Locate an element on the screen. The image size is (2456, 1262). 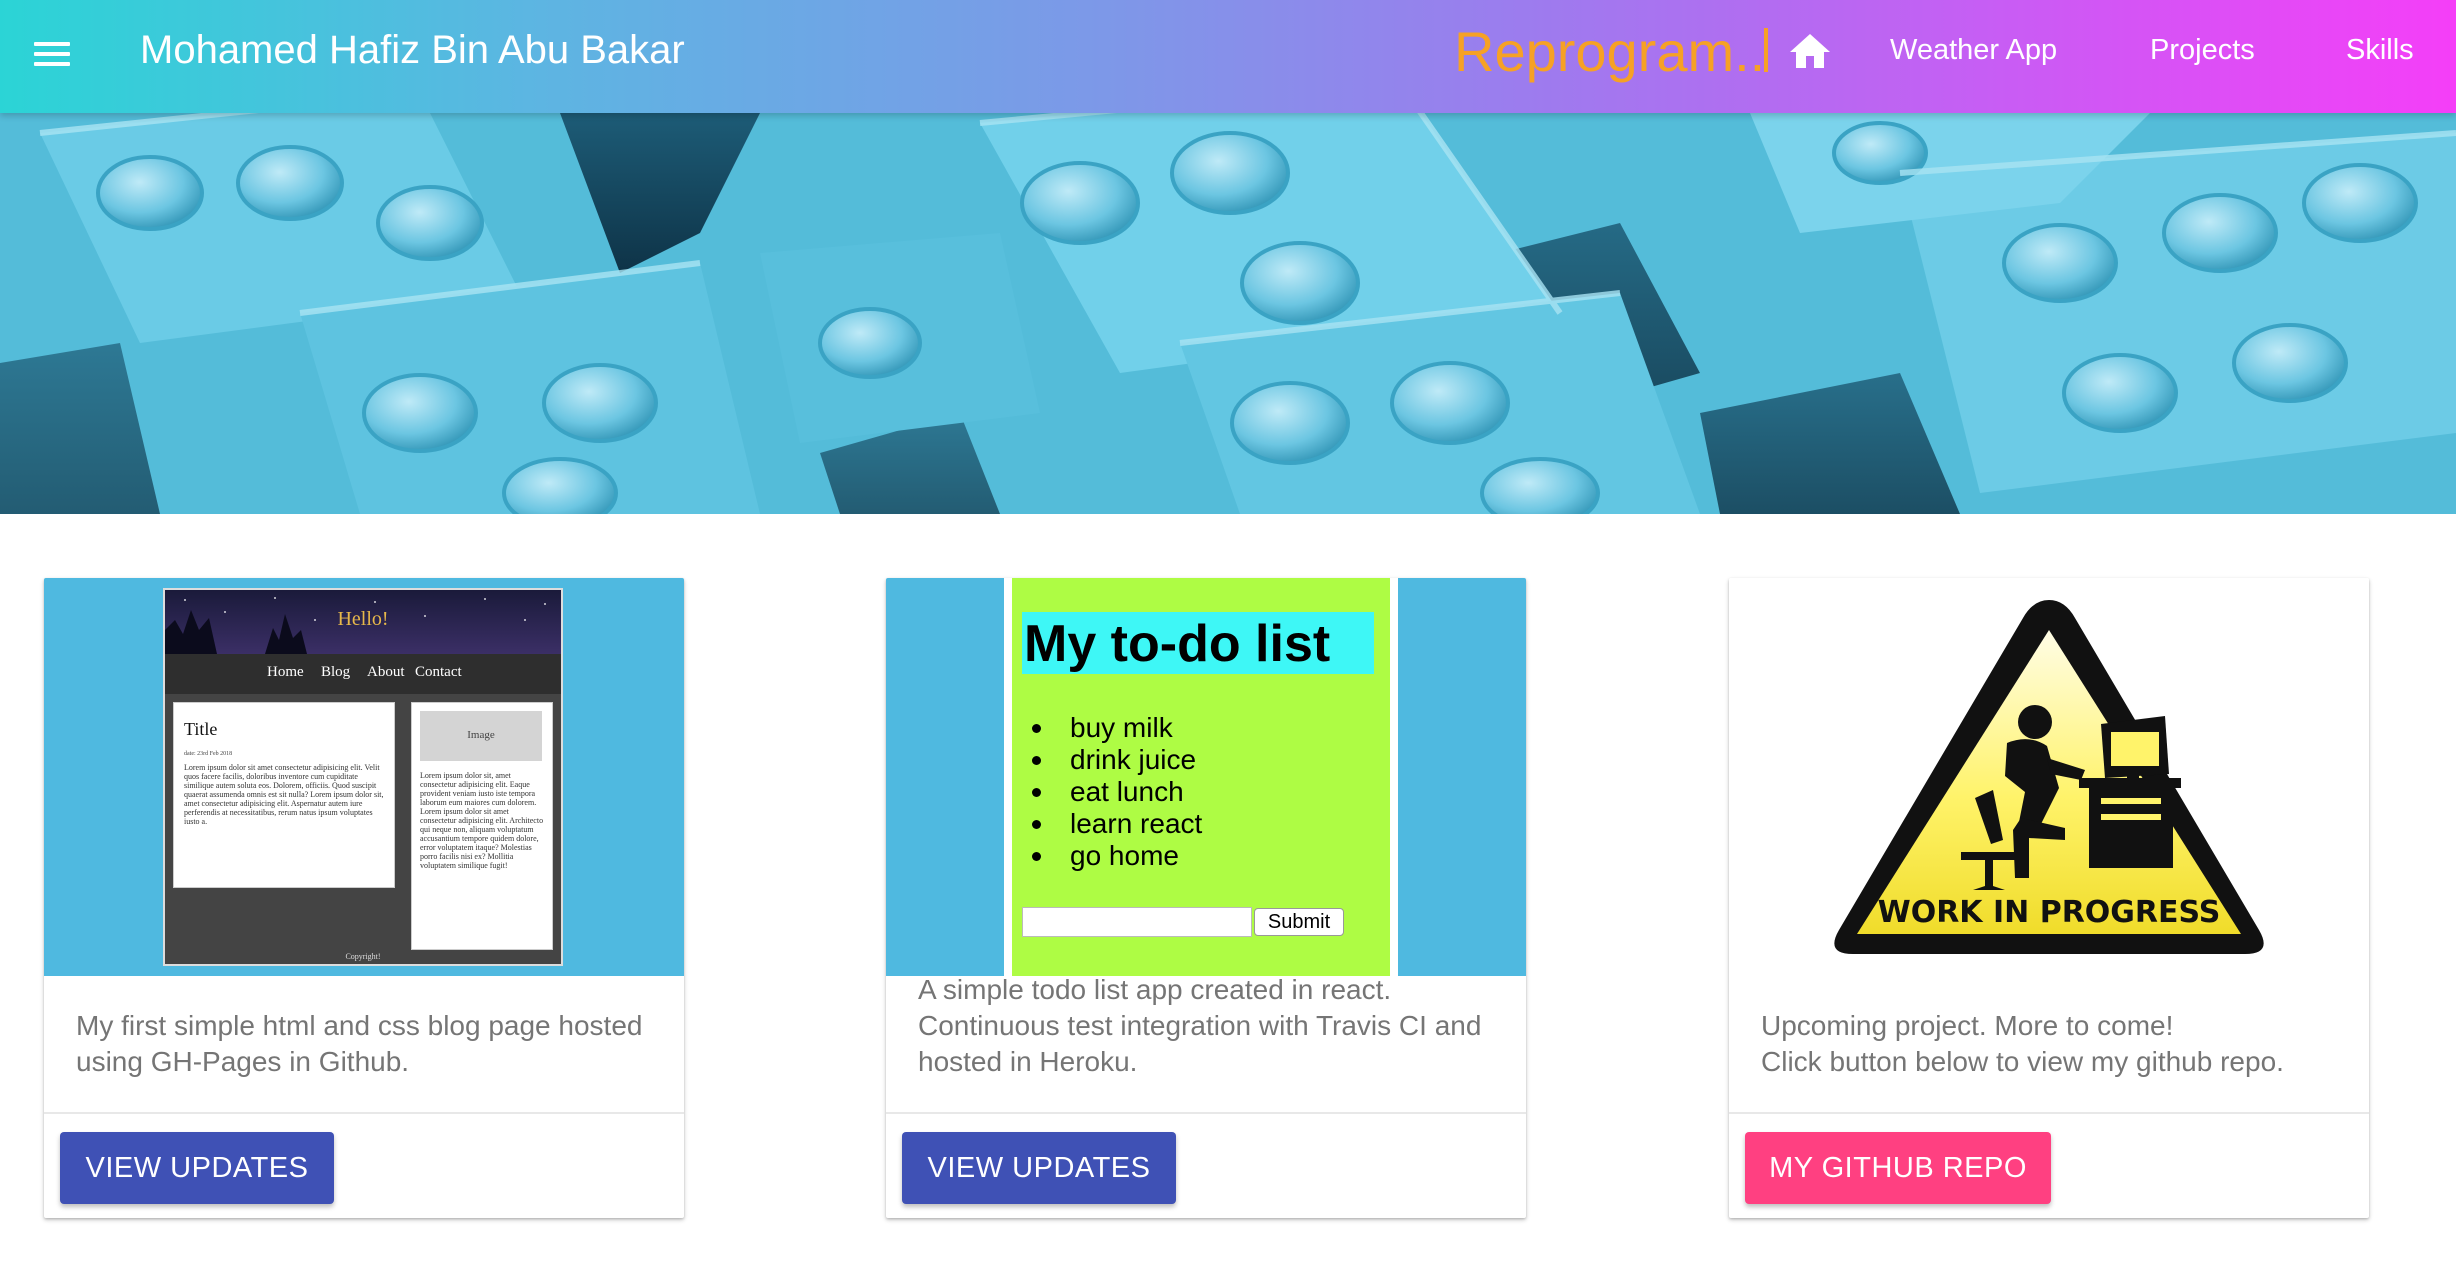
nav-skills: Skills is located at coordinates (2380, 50).